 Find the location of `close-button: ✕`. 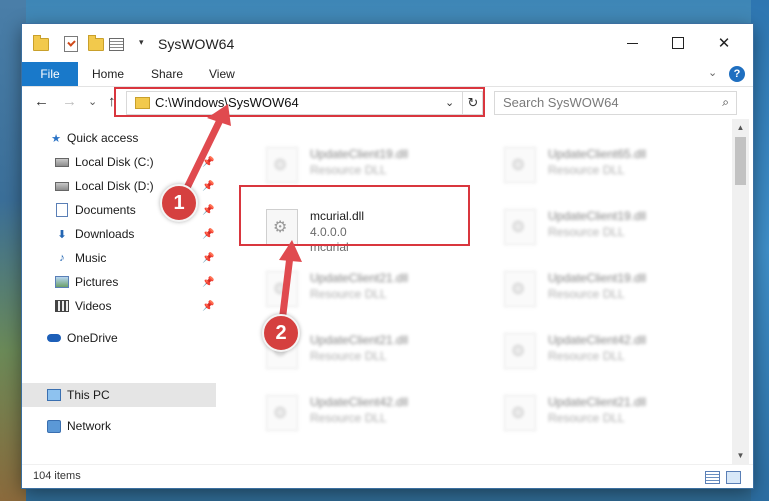

close-button: ✕ is located at coordinates (724, 43).